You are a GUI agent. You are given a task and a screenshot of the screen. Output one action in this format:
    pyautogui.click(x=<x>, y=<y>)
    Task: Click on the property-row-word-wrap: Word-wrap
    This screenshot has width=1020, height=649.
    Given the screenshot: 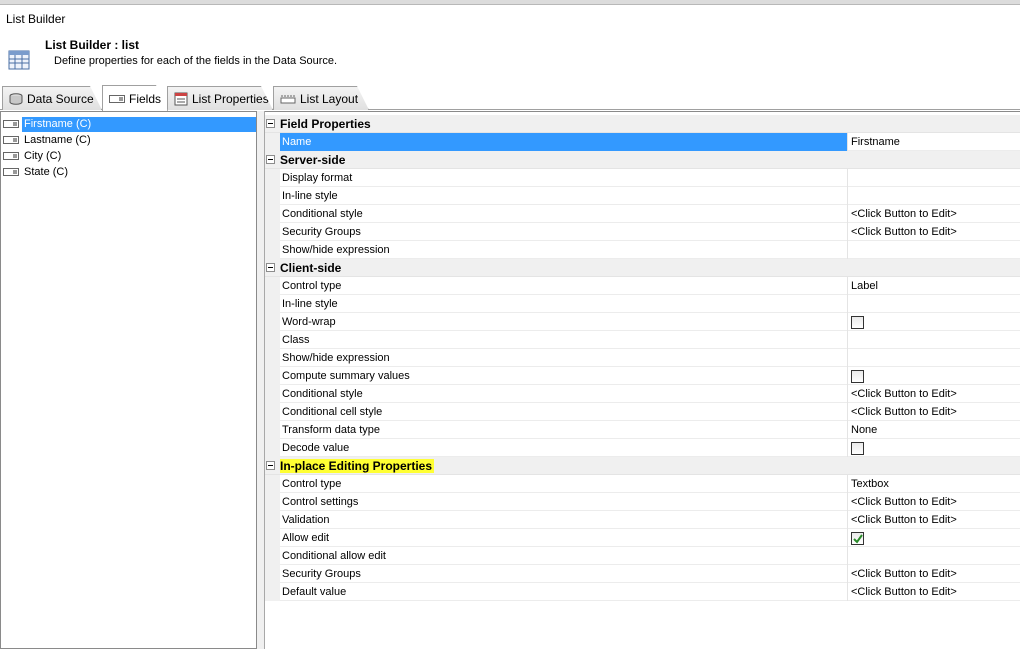 What is the action you would take?
    pyautogui.click(x=642, y=322)
    